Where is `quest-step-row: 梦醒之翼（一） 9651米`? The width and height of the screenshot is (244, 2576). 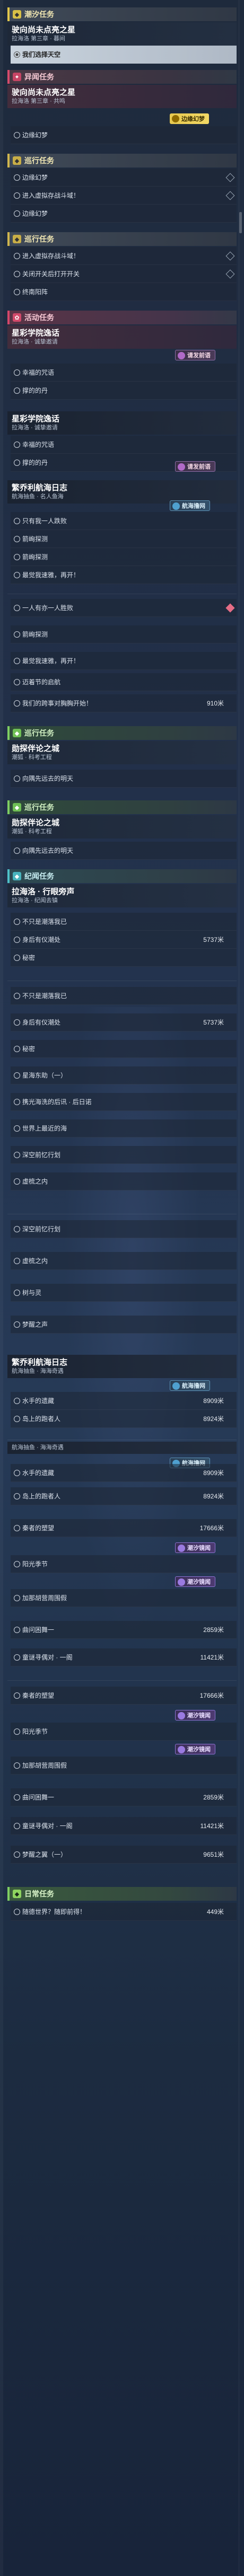 quest-step-row: 梦醒之翼（一） 9651米 is located at coordinates (124, 1855).